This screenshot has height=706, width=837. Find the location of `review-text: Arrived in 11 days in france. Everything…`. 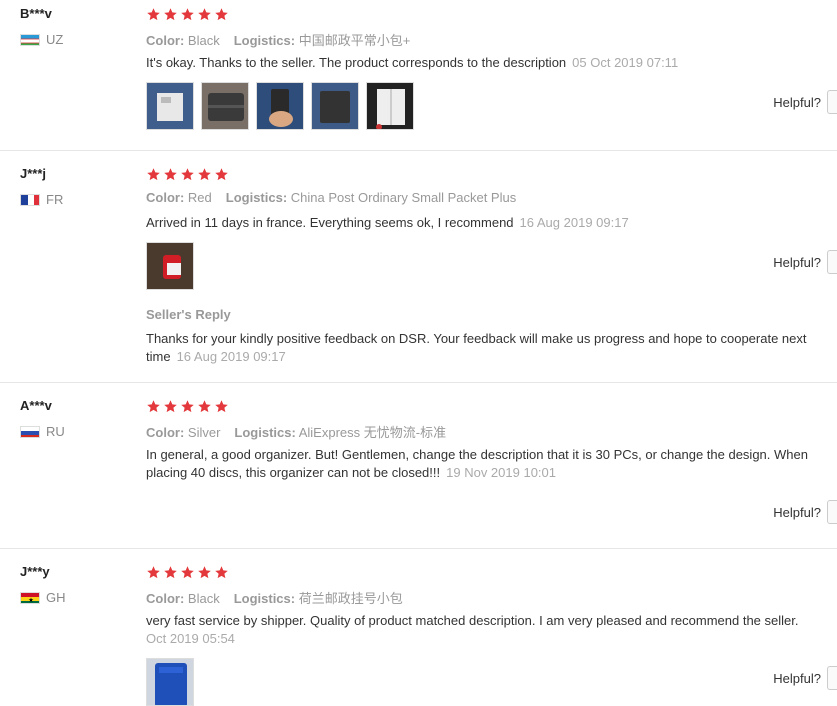

review-text: Arrived in 11 days in france. Everything… is located at coordinates (491, 223).